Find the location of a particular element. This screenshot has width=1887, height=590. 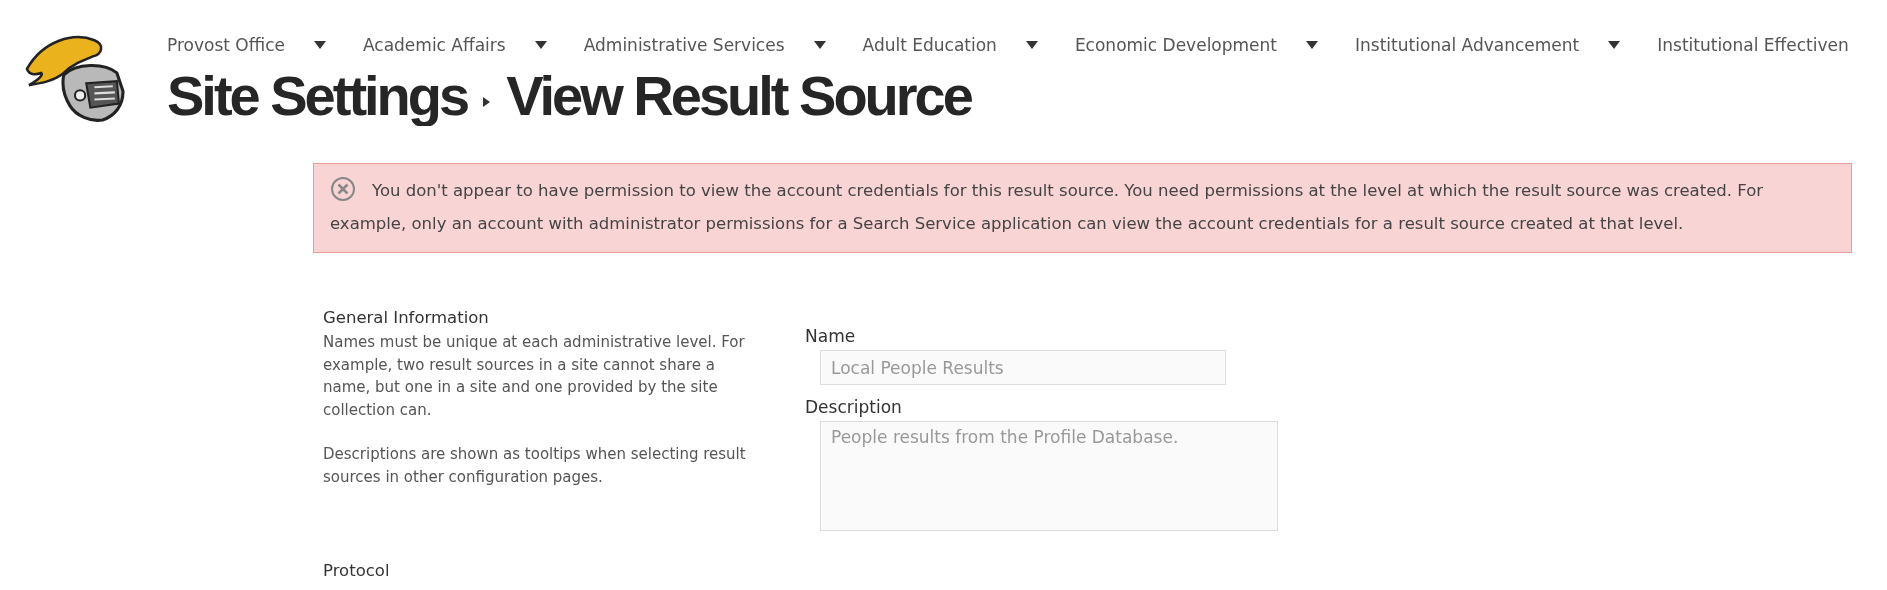

field-label: Name is located at coordinates (831, 336).